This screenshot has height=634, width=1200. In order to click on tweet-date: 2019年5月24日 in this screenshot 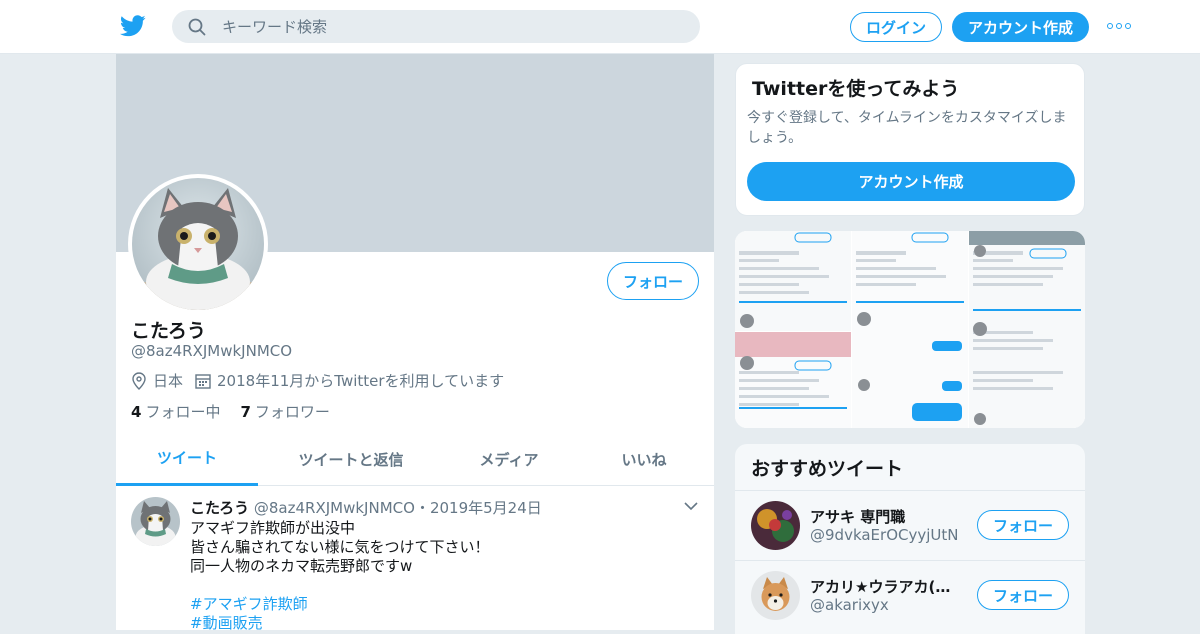, I will do `click(486, 508)`.